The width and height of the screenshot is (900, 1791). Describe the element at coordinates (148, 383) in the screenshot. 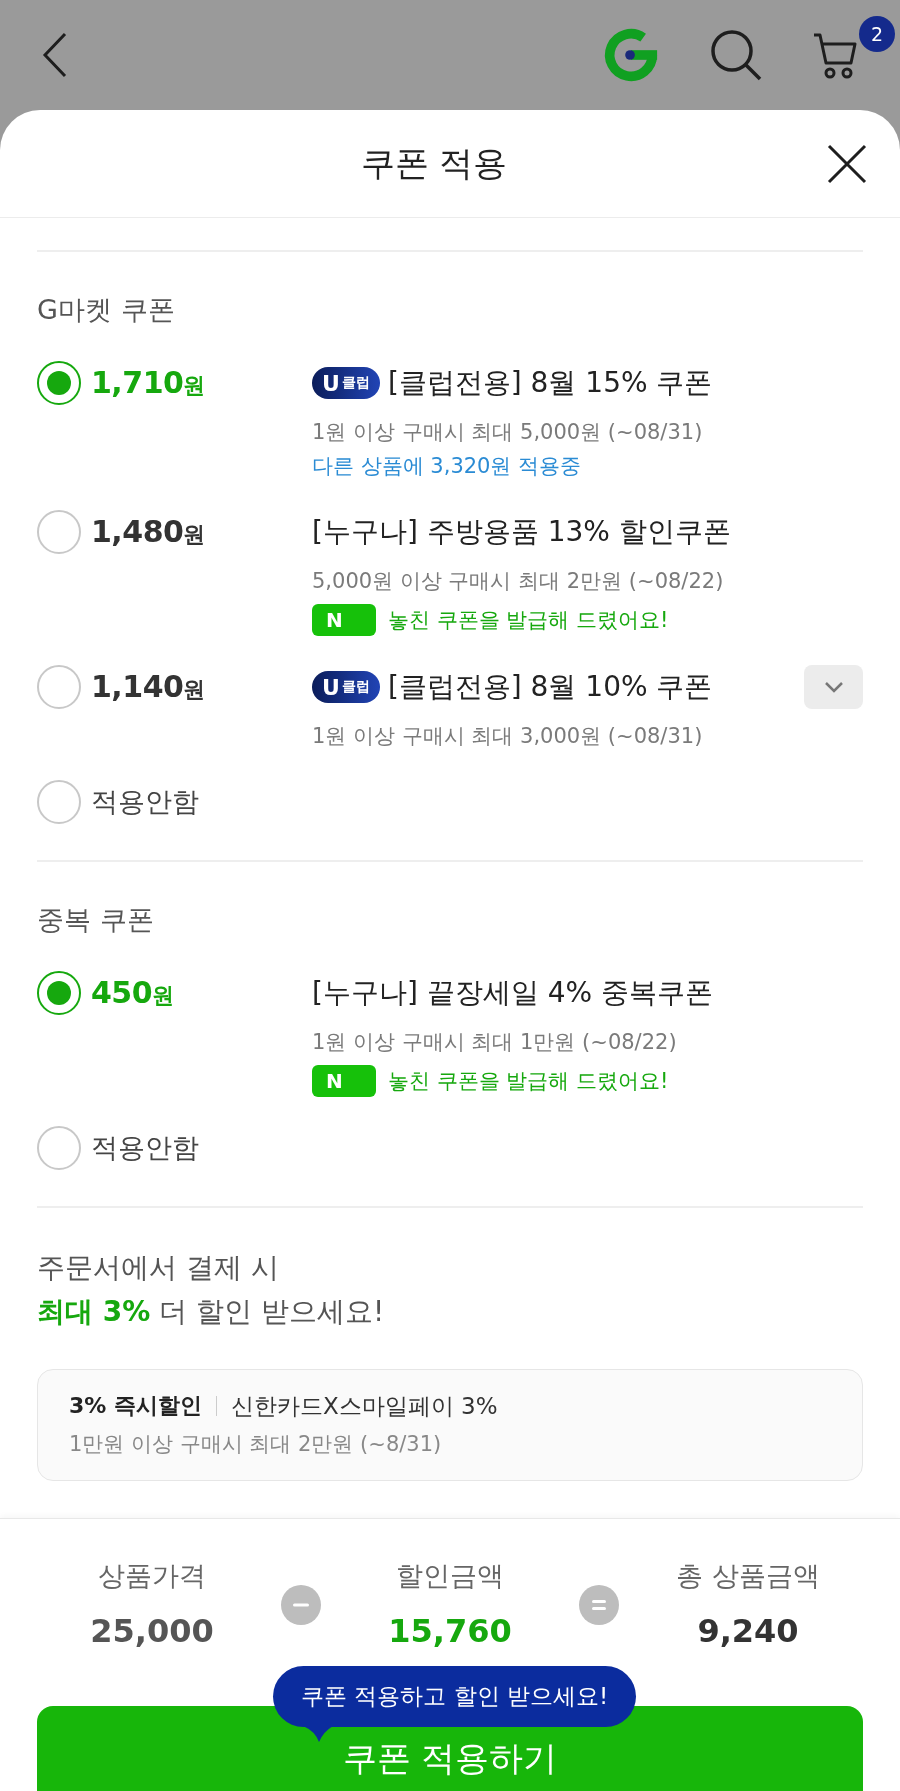

I see `coupon-amount: 1,710원` at that location.